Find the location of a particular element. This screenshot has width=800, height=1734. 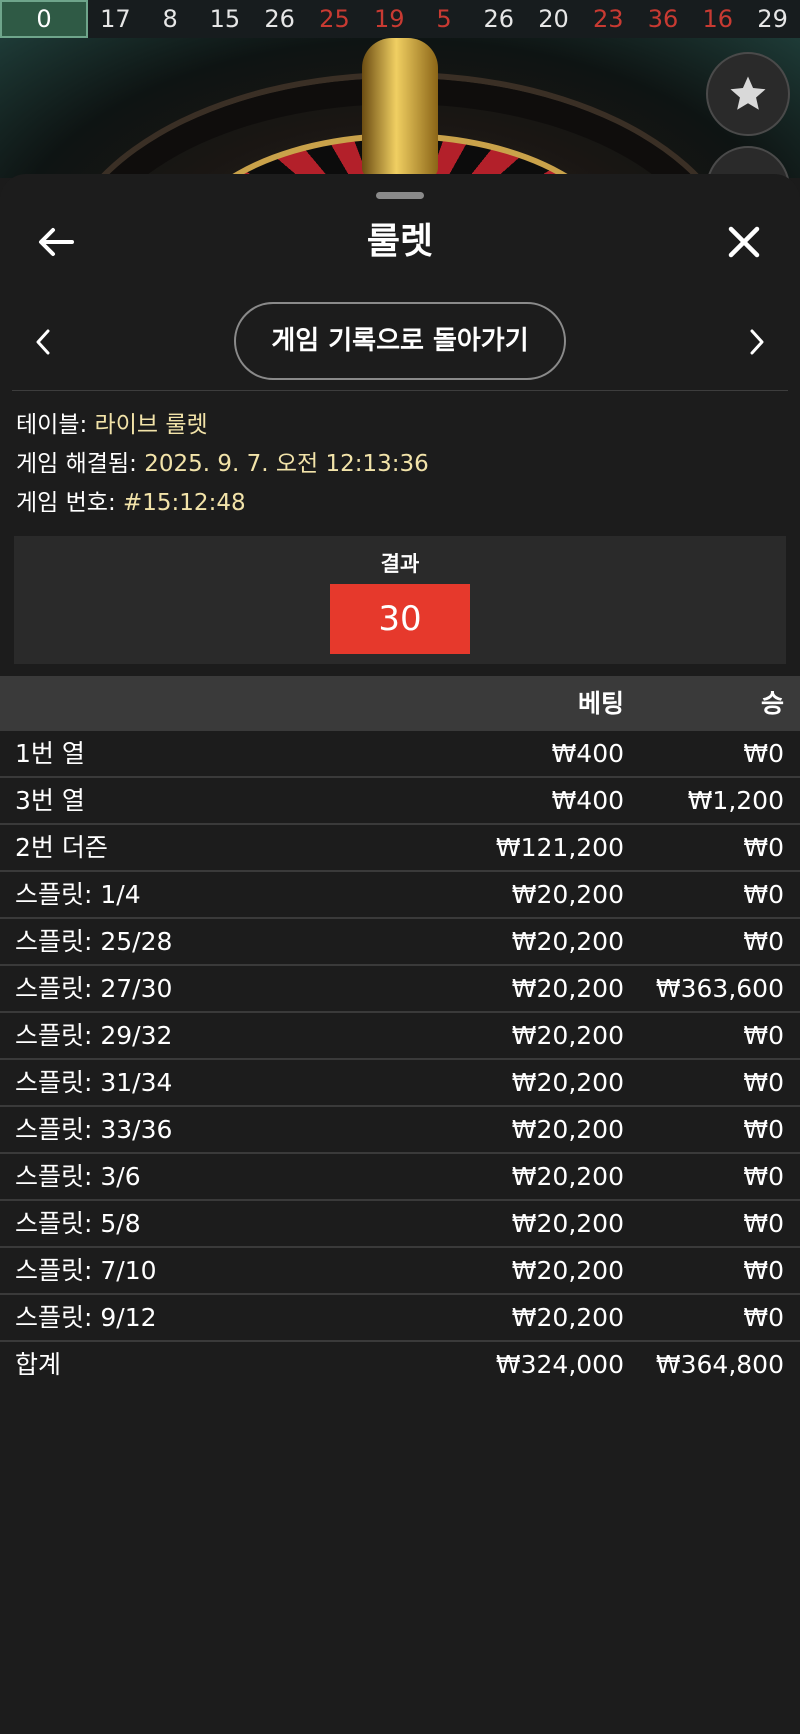

bet-name: 스플릿: 25/28 is located at coordinates (94, 941).